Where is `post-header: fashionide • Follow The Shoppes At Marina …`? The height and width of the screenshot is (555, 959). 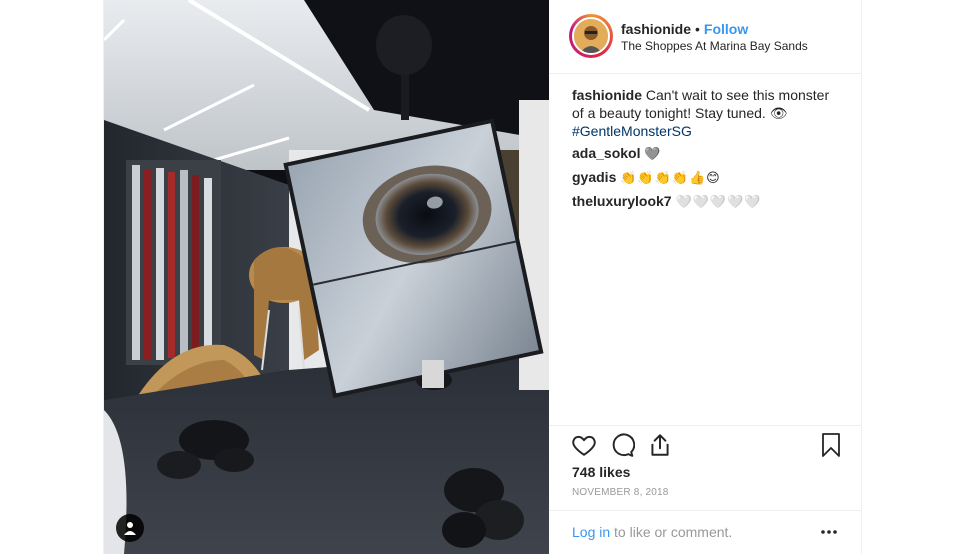 post-header: fashionide • Follow The Shoppes At Marina … is located at coordinates (705, 37).